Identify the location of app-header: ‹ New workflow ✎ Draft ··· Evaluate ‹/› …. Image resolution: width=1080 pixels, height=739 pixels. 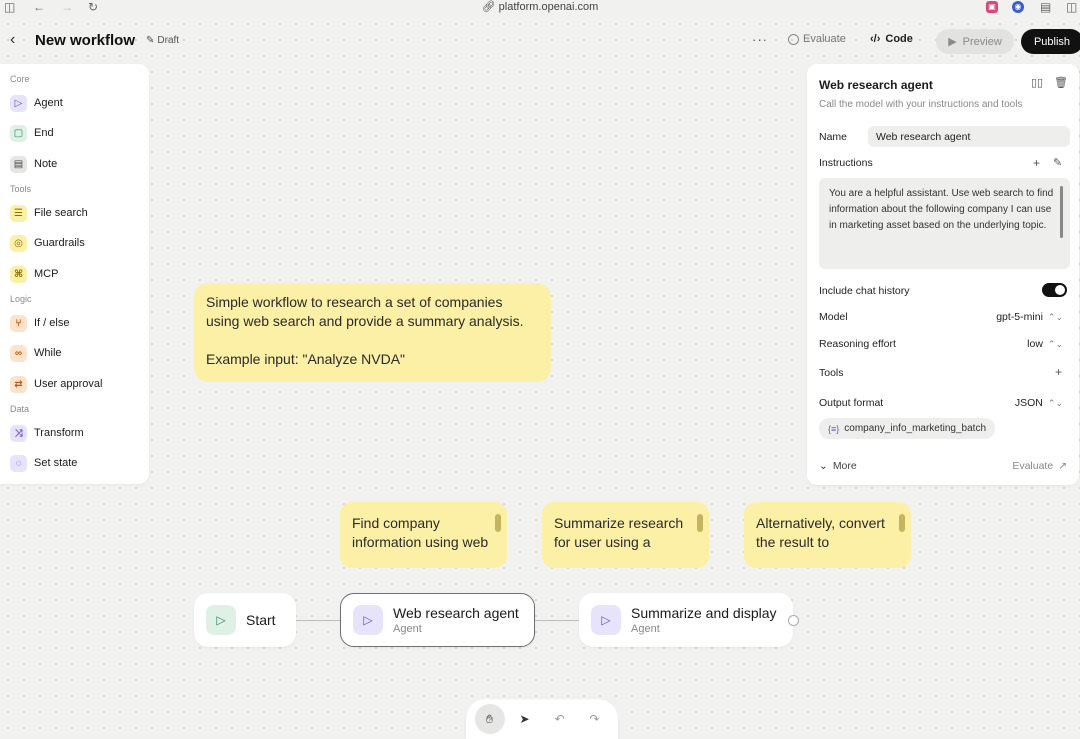
(540, 42).